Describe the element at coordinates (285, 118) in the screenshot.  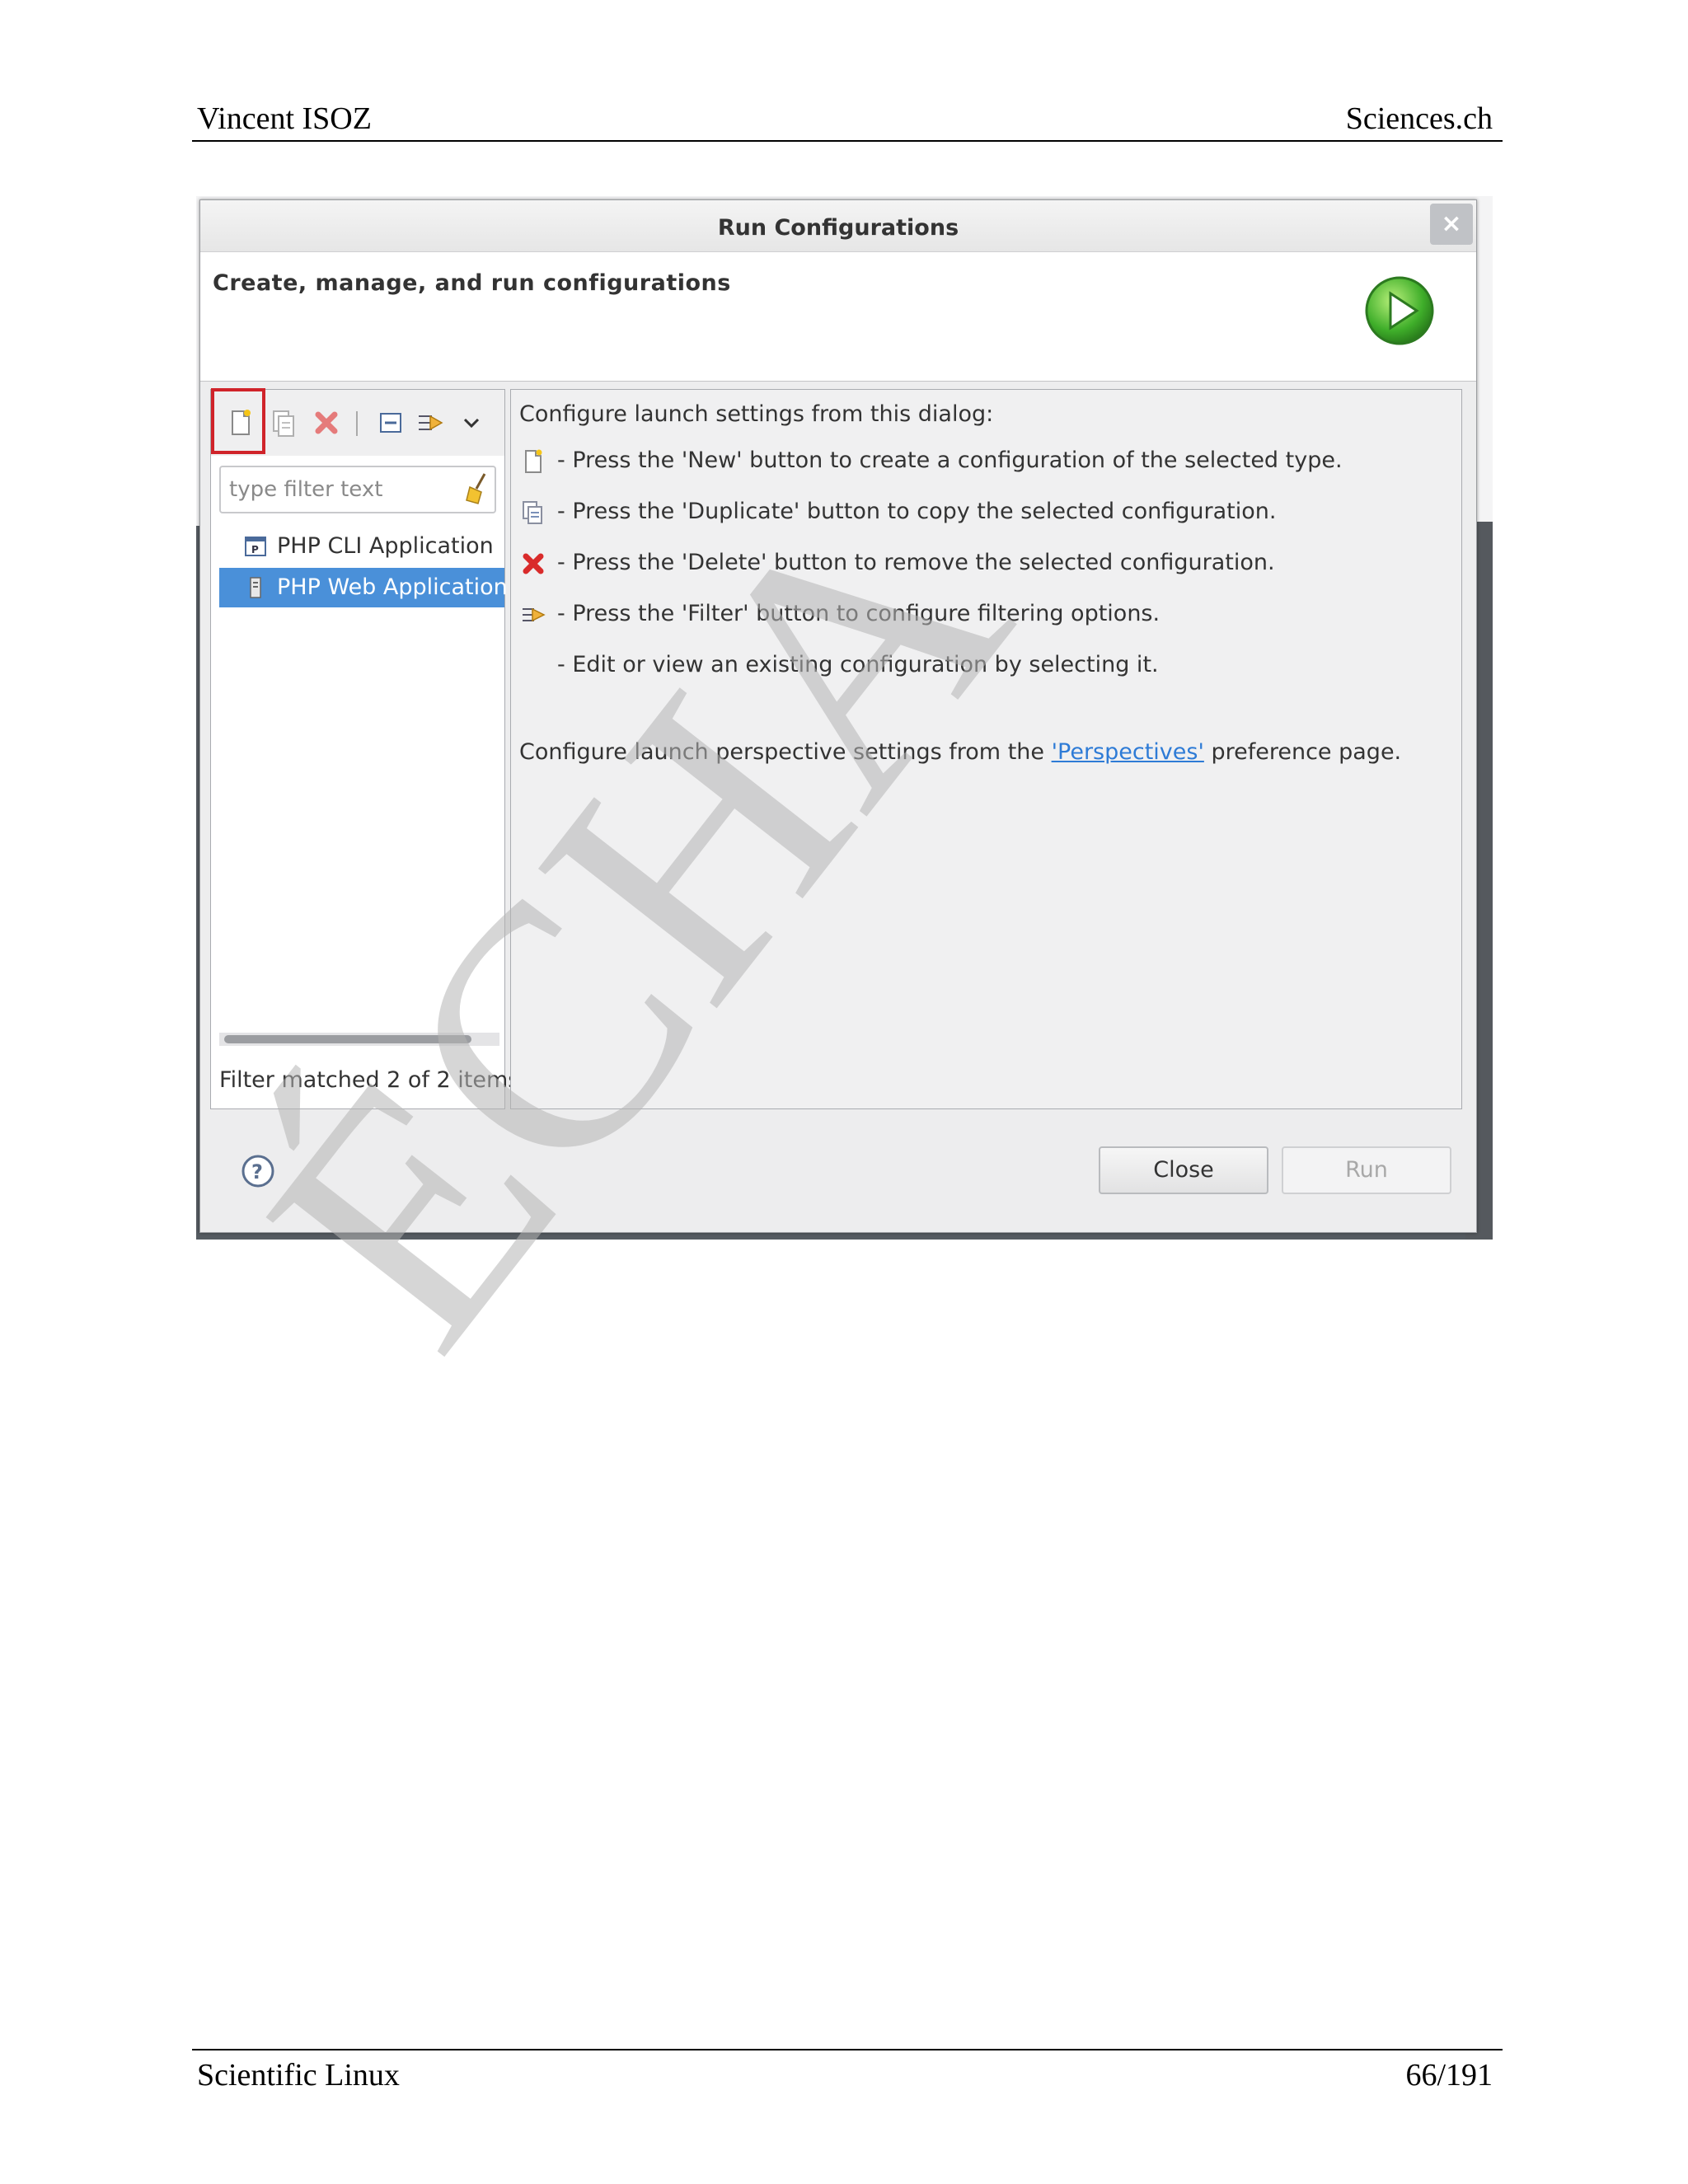
I see `header-author: Vincent ISOZ` at that location.